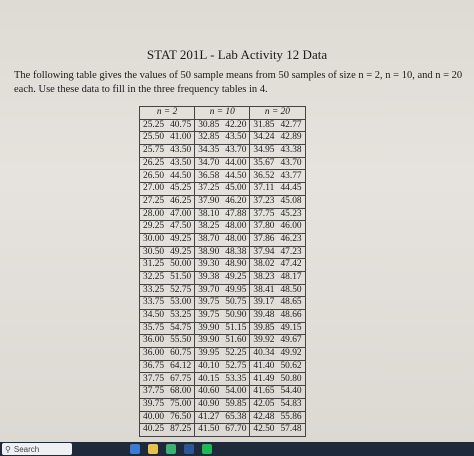 This screenshot has height=456, width=474. Describe the element at coordinates (291, 138) in the screenshot. I see `table-cell: 42.89` at that location.